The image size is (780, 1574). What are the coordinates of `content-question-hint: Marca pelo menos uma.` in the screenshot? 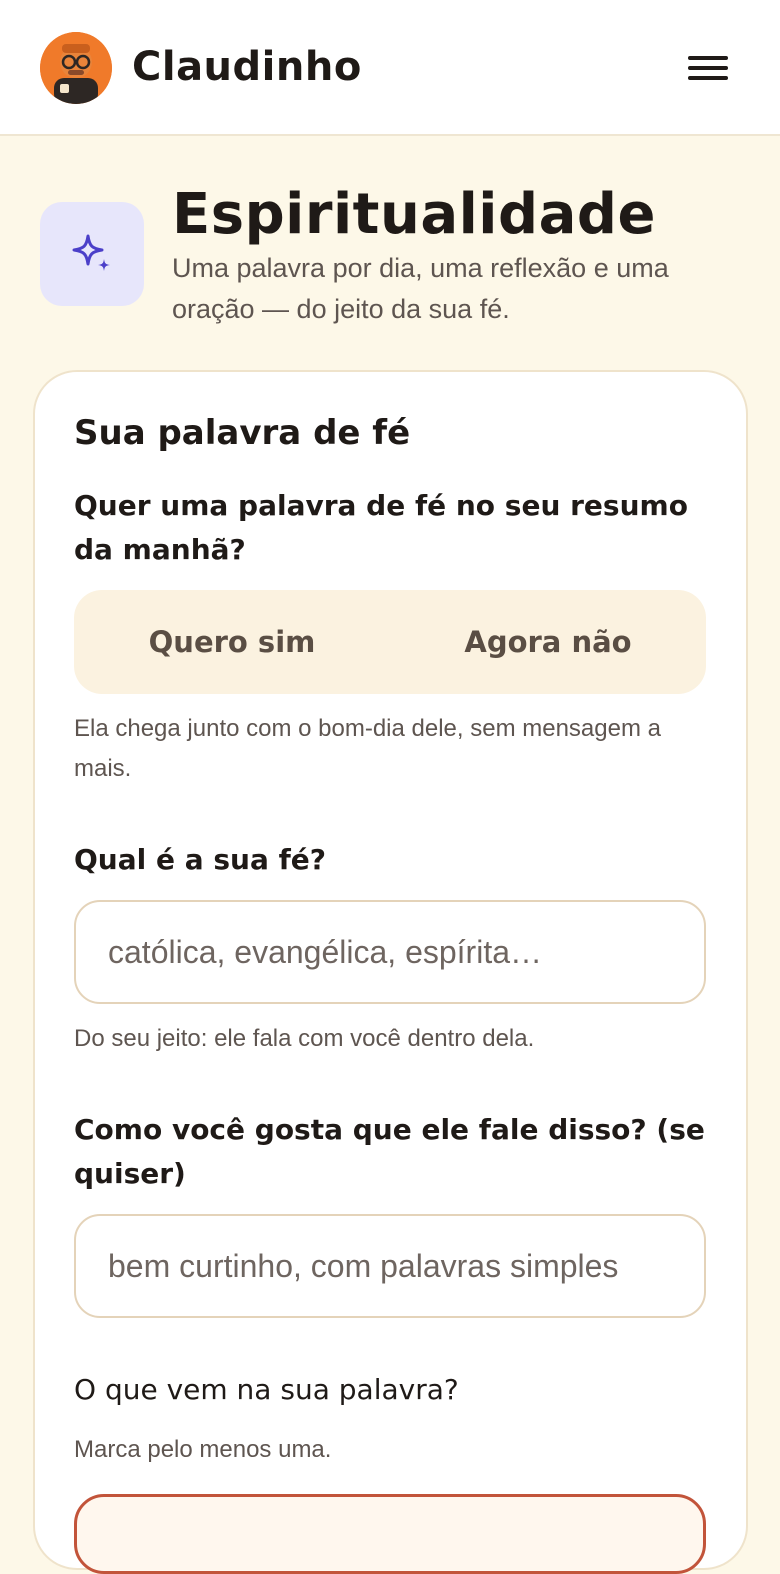 It's located at (203, 1449).